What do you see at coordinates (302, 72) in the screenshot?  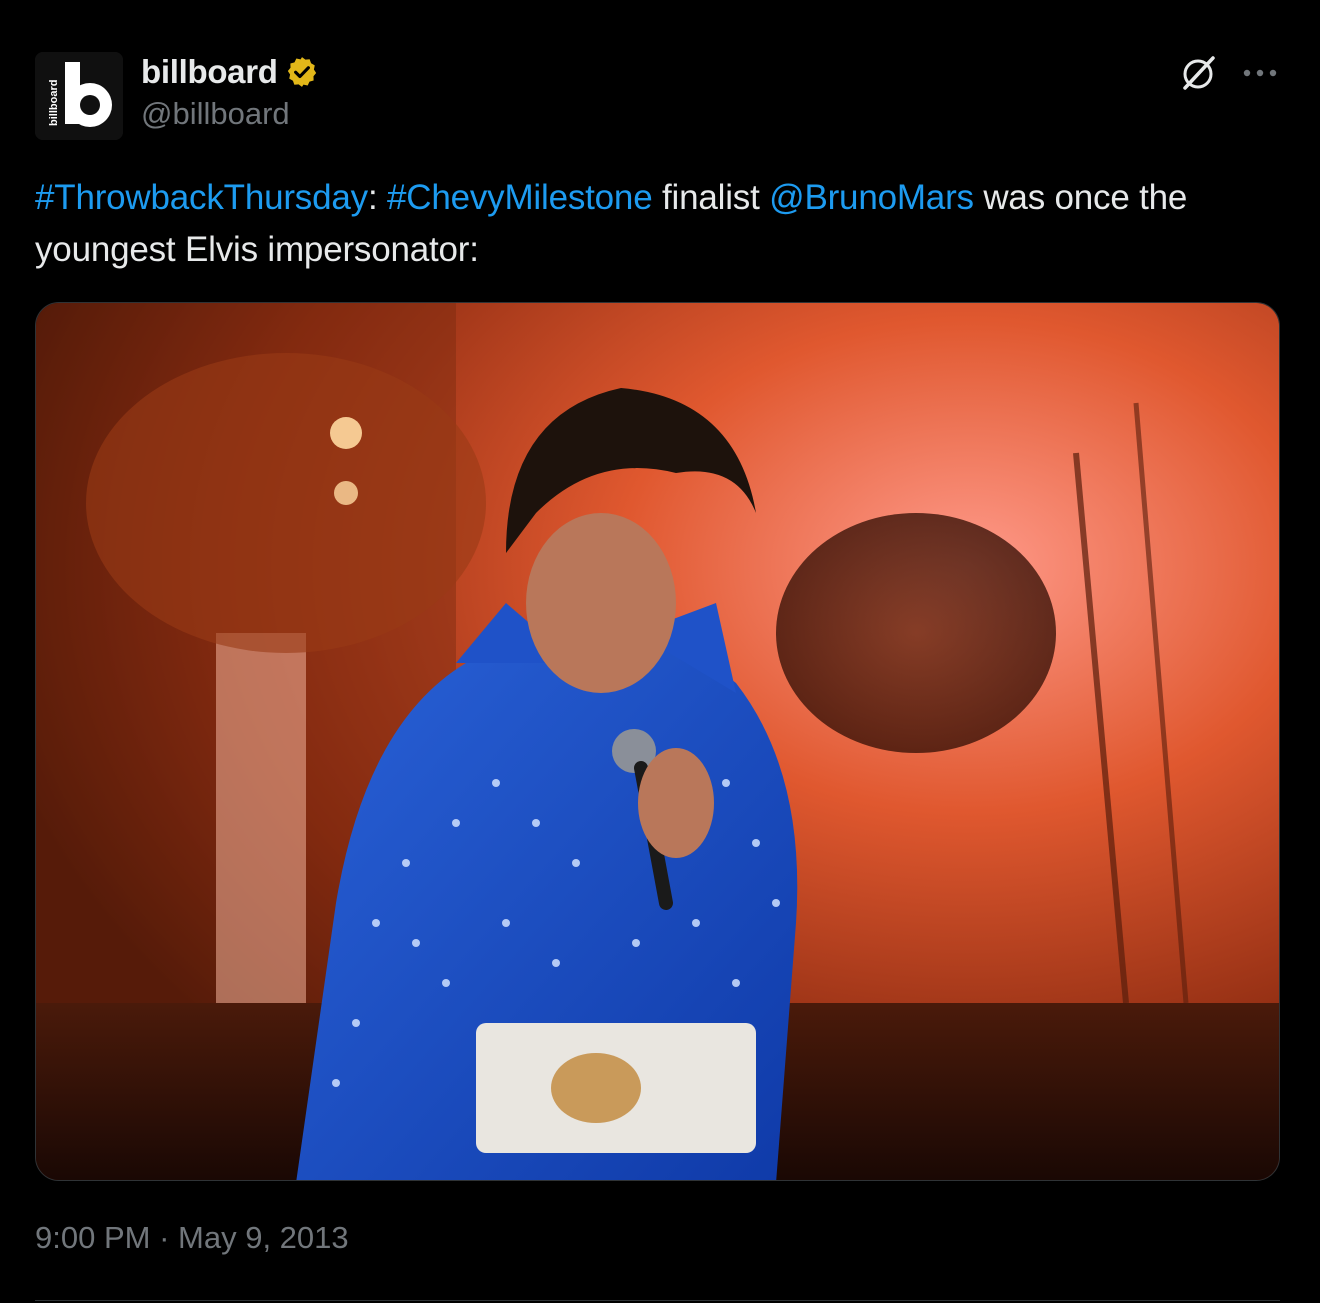 I see `verified-badge-icon` at bounding box center [302, 72].